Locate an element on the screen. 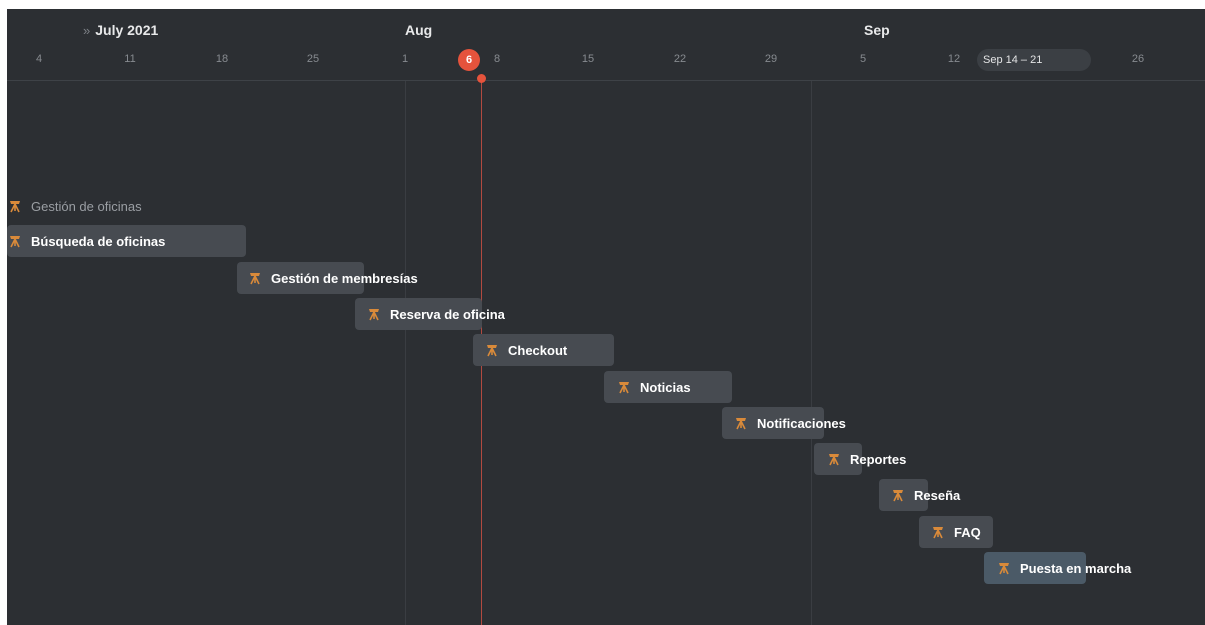  task-noticias: Noticias is located at coordinates (654, 387).